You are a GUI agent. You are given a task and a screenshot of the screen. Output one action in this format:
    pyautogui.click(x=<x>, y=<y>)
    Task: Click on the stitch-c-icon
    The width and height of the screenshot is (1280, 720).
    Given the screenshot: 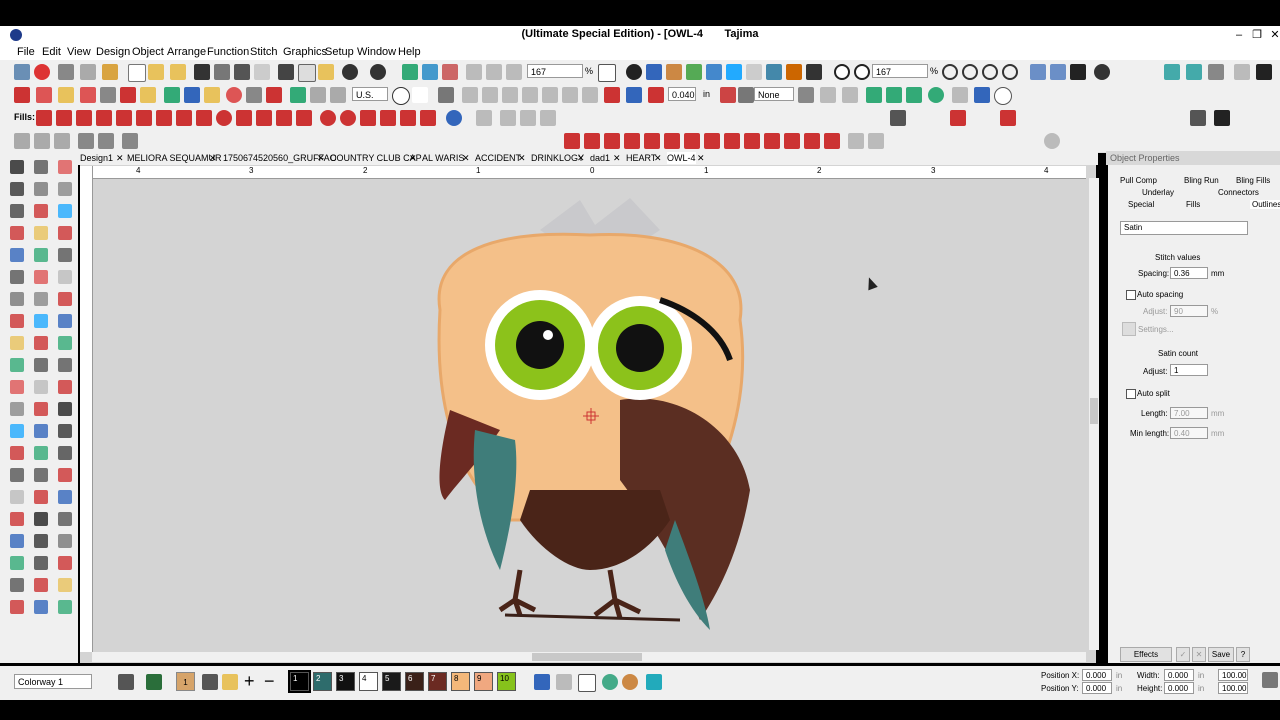 What is the action you would take?
    pyautogui.click(x=1216, y=72)
    